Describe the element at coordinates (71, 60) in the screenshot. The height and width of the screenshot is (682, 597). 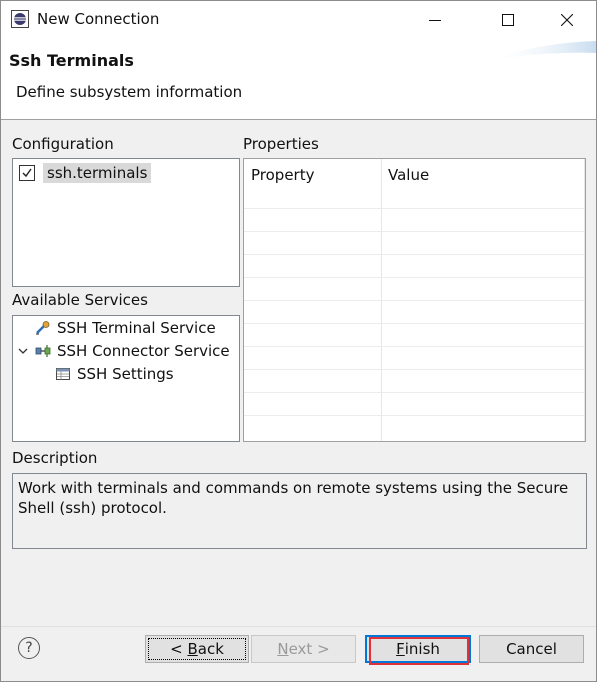
I see `page-title: Ssh Terminals` at that location.